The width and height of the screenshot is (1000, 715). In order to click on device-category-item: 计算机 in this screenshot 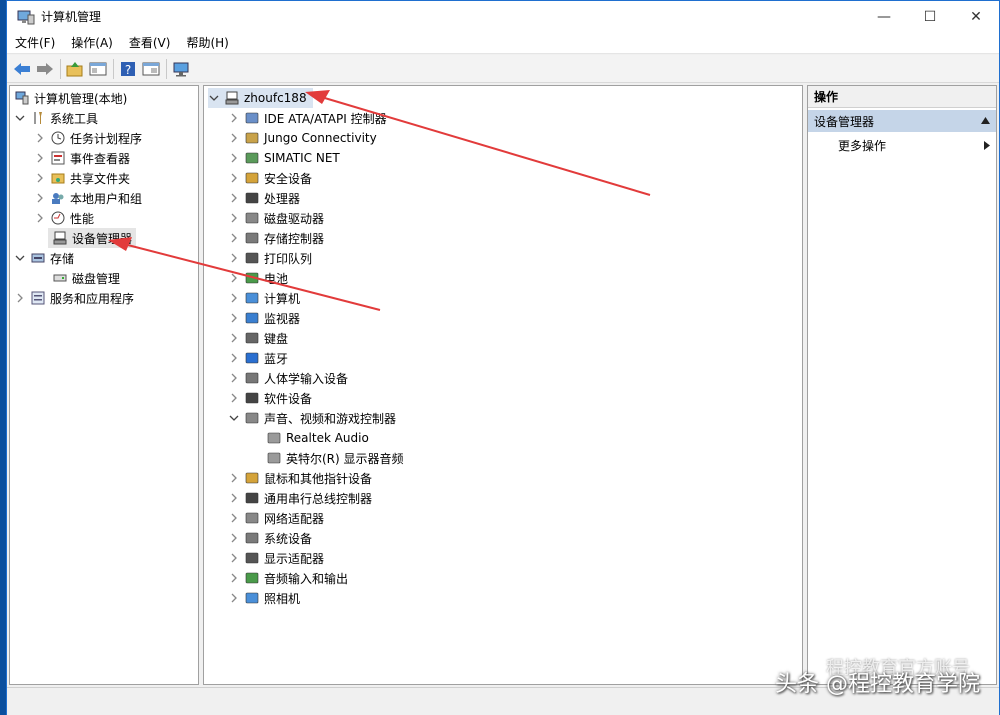, I will do `click(264, 298)`.